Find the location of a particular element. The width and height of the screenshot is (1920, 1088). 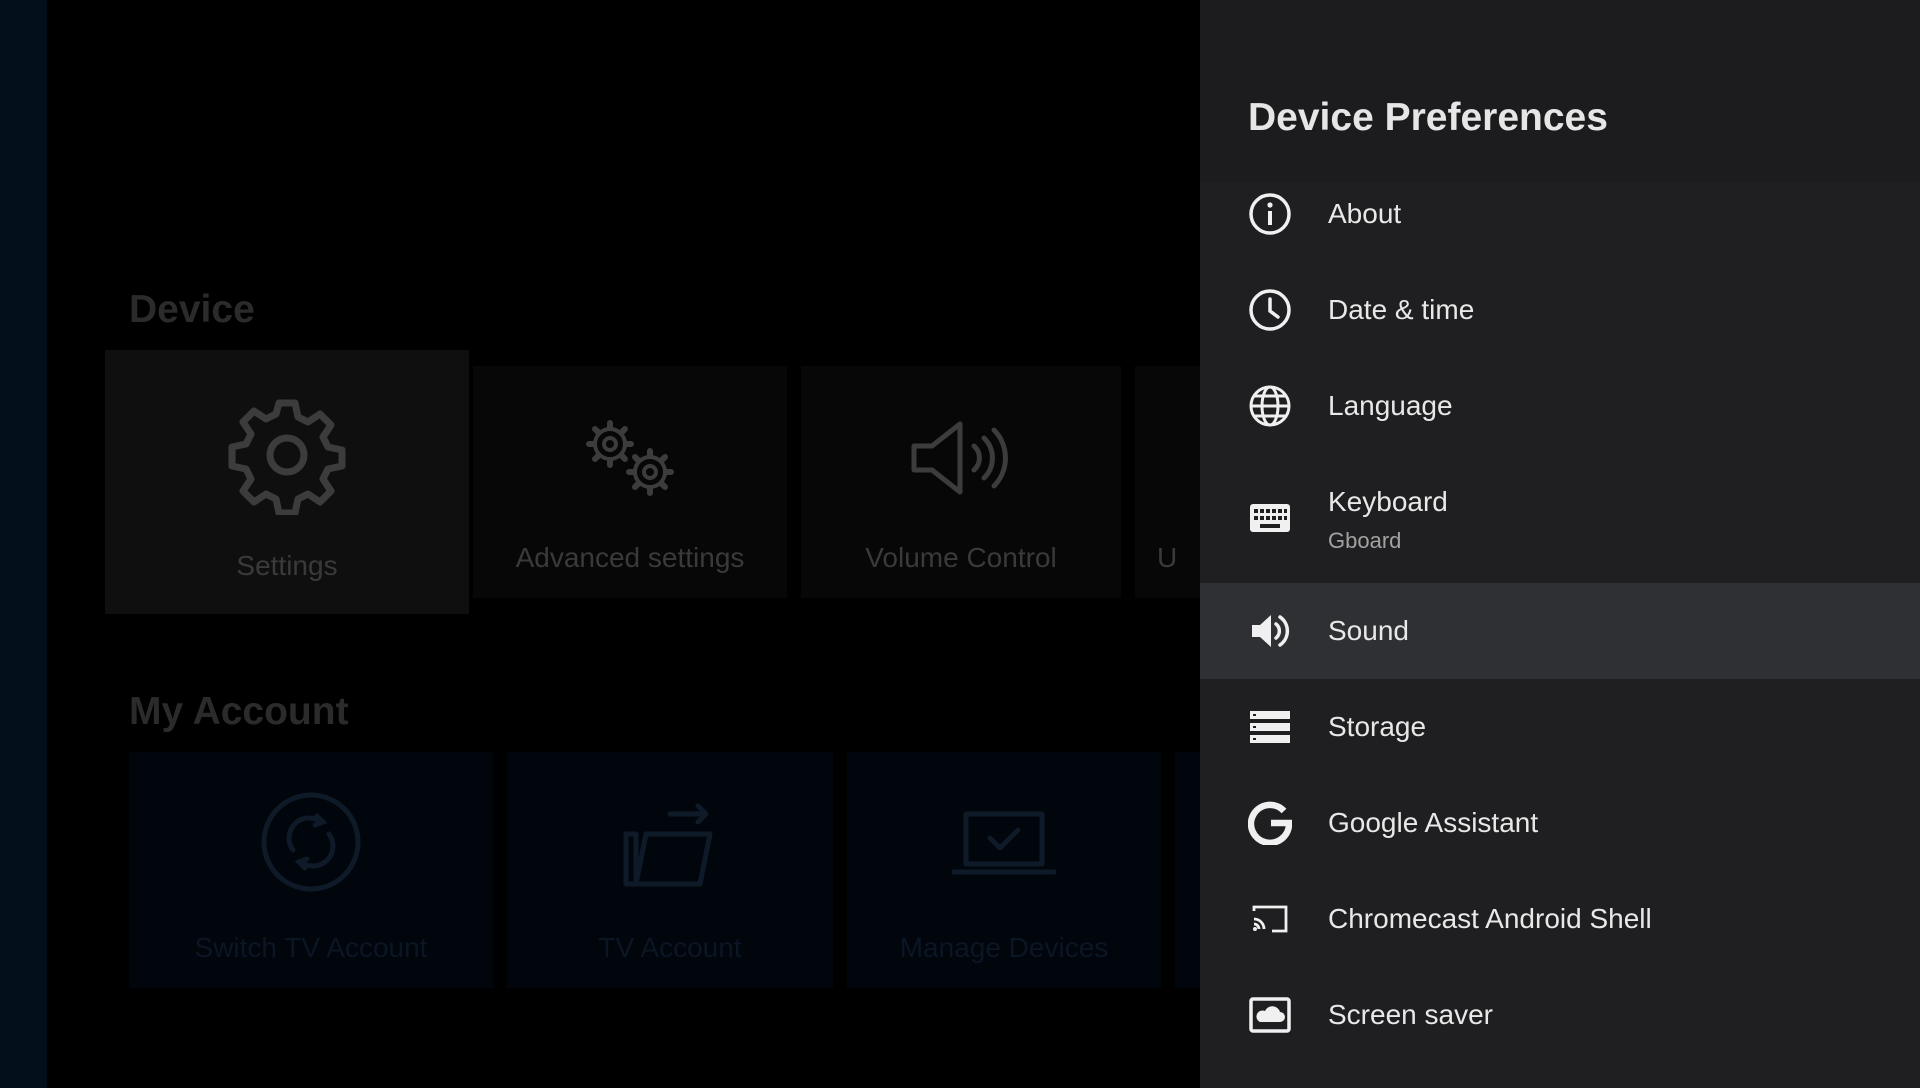

tile-label: Volume Control is located at coordinates (961, 557).